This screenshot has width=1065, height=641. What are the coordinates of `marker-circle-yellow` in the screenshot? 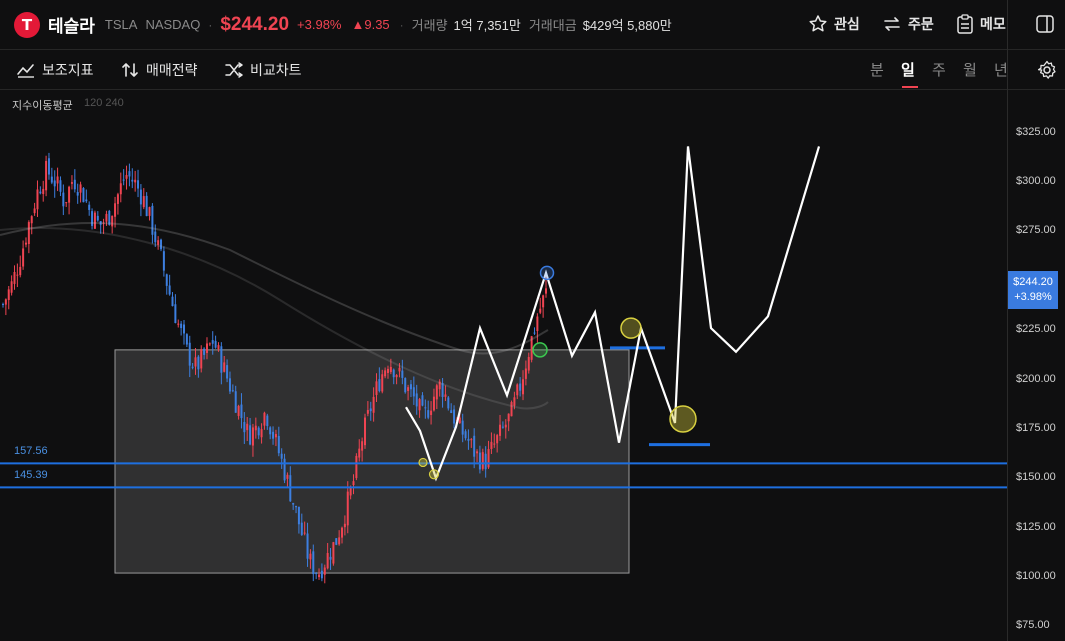 It's located at (683, 419).